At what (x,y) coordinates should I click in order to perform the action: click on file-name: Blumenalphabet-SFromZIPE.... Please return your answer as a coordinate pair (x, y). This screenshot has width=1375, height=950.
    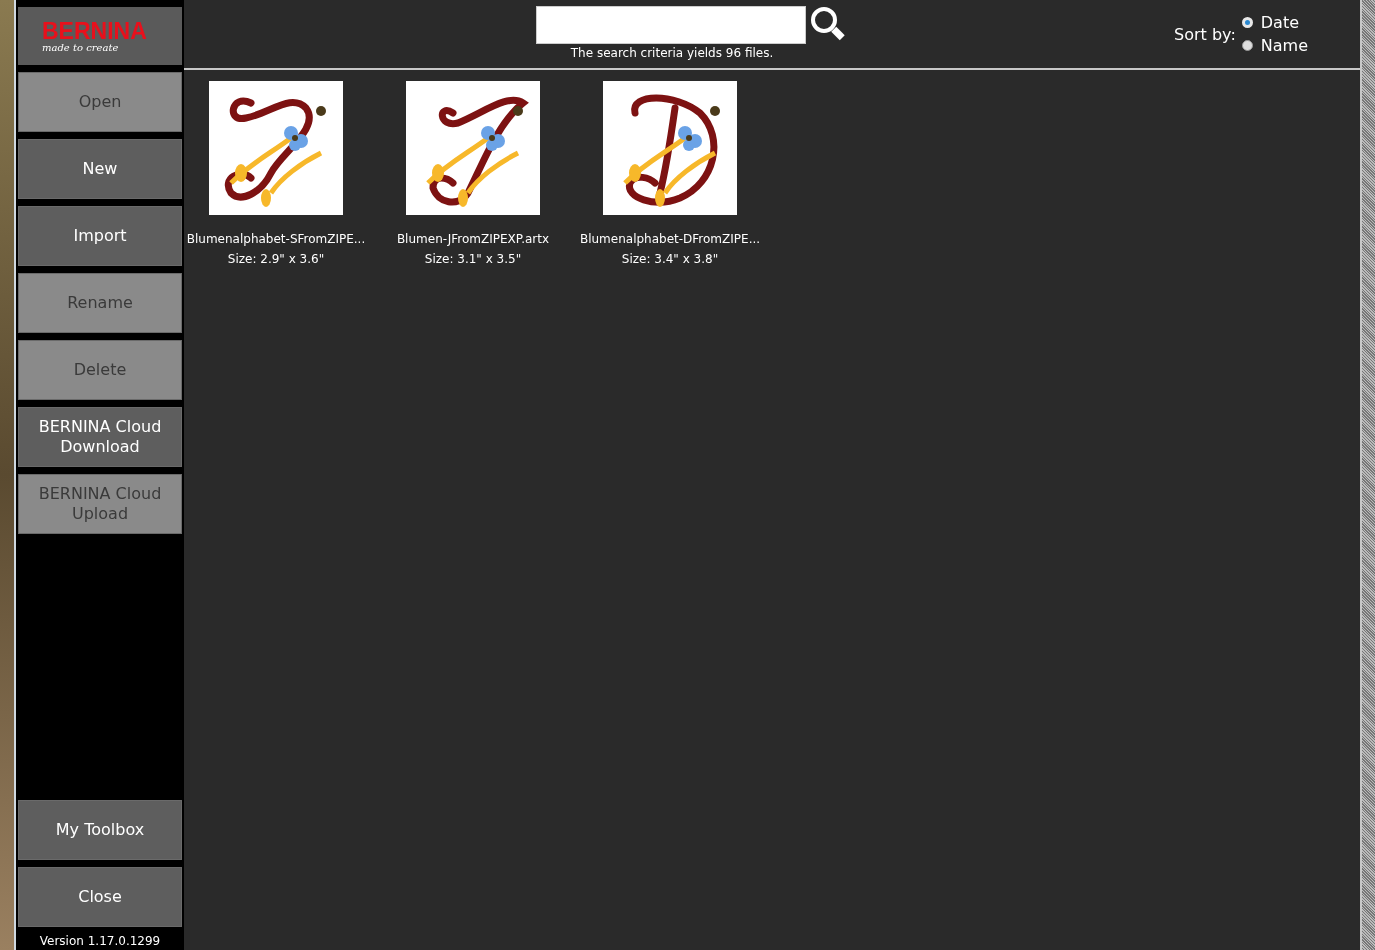
    Looking at the image, I should click on (276, 239).